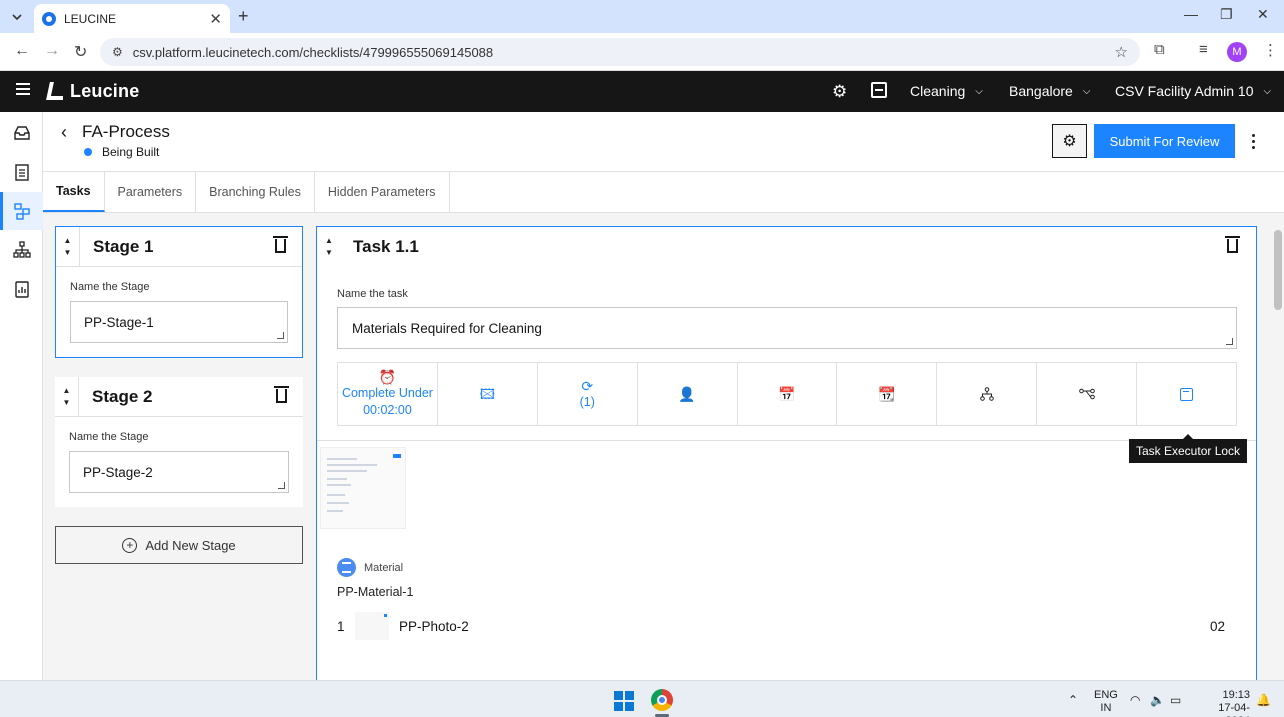  I want to click on chevron-up-icon: ⌃, so click(1073, 700).